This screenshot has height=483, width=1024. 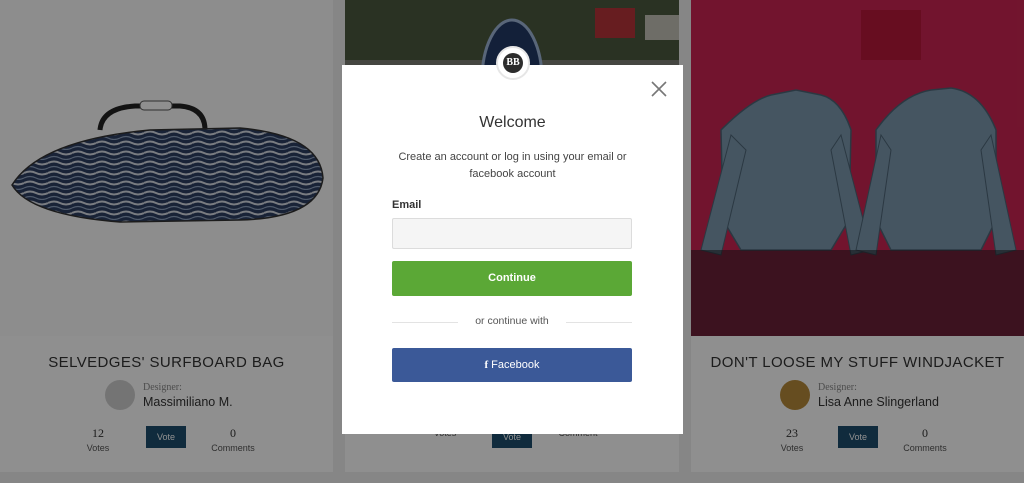 I want to click on facebook-button: f Facebook, so click(x=512, y=365).